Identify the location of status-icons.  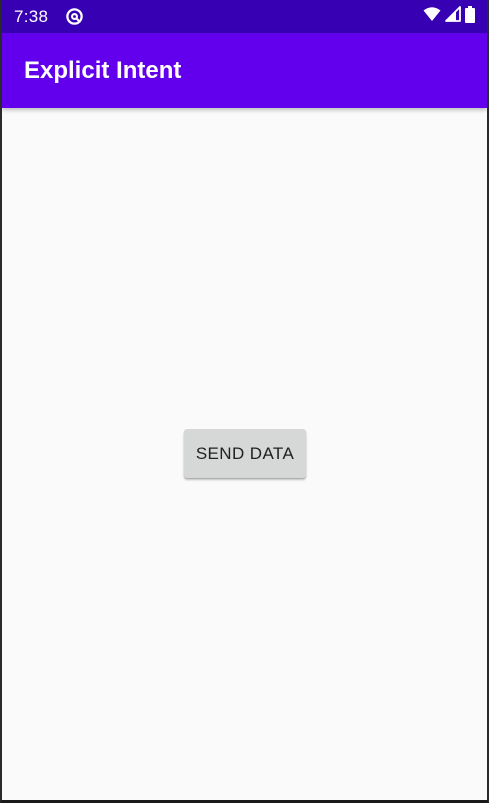
(449, 16).